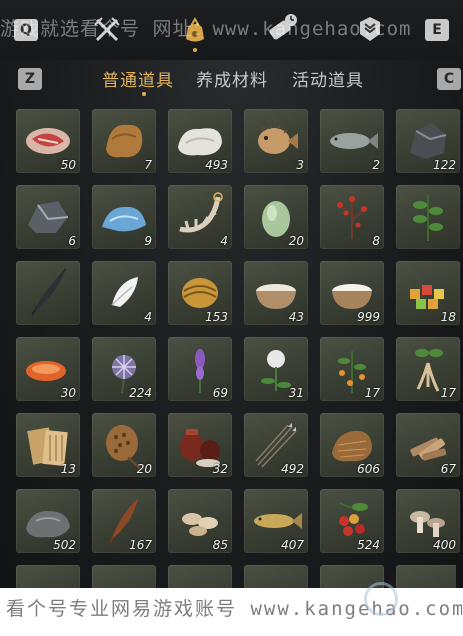  Describe the element at coordinates (68, 469) in the screenshot. I see `item-quantity: 13` at that location.